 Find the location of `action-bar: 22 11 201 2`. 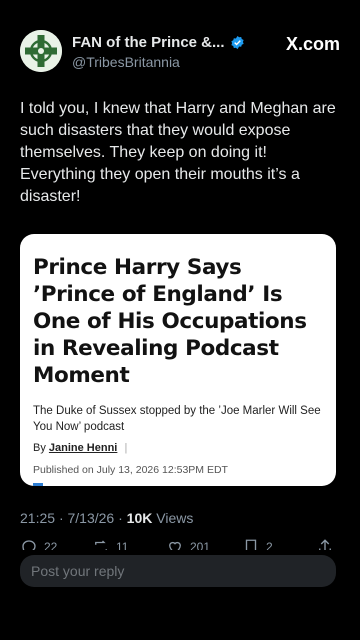

action-bar: 22 11 201 2 is located at coordinates (180, 544).